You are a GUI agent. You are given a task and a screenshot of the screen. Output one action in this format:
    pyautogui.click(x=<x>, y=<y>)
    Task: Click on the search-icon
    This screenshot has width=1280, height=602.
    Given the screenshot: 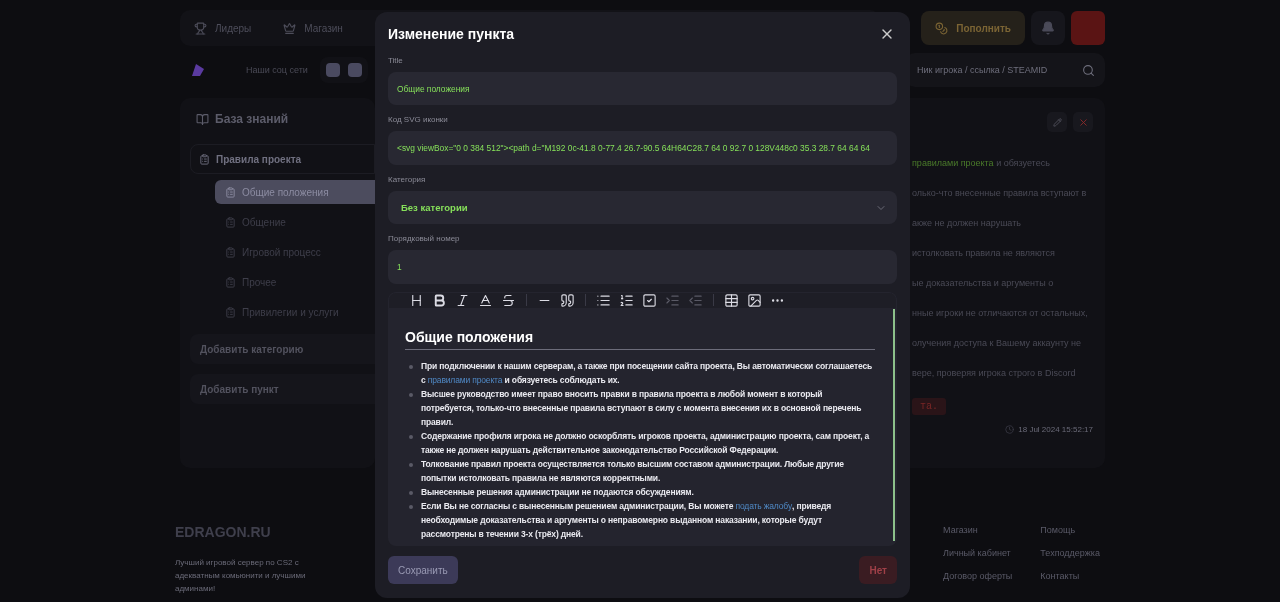 What is the action you would take?
    pyautogui.click(x=1088, y=70)
    